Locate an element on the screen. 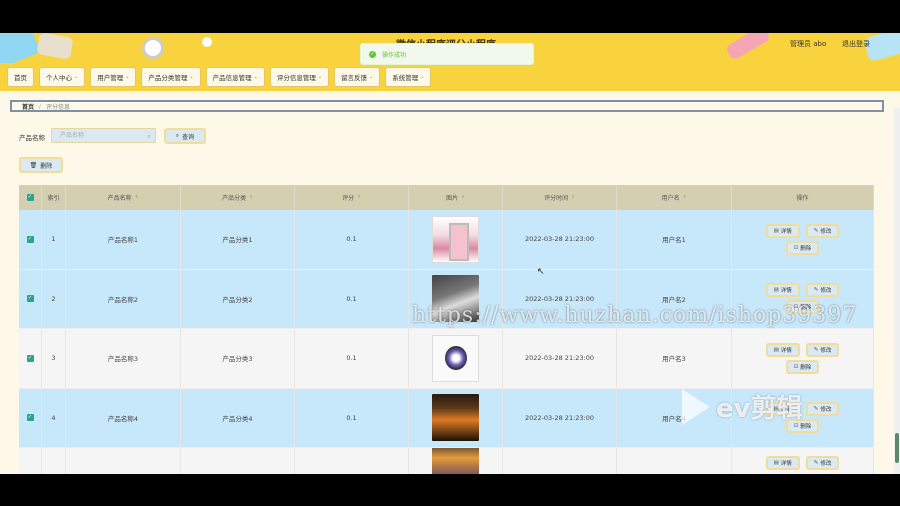 Image resolution: width=900 pixels, height=506 pixels. logout-link: 退出登录 is located at coordinates (856, 44).